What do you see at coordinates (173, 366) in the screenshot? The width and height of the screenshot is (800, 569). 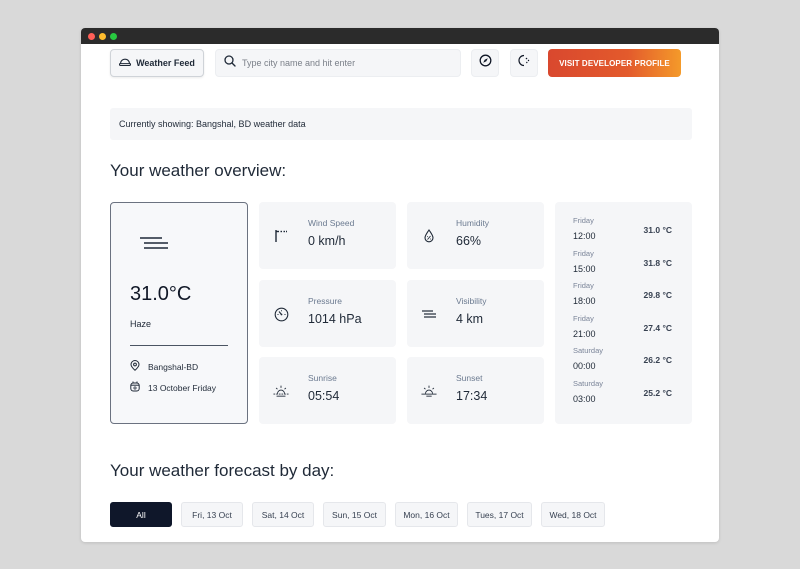 I see `location-text: Bangshal-BD` at bounding box center [173, 366].